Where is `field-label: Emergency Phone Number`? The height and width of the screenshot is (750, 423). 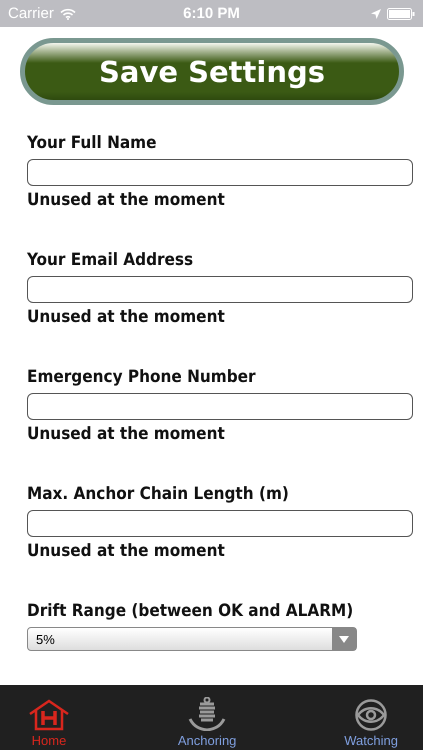 field-label: Emergency Phone Number is located at coordinates (142, 377).